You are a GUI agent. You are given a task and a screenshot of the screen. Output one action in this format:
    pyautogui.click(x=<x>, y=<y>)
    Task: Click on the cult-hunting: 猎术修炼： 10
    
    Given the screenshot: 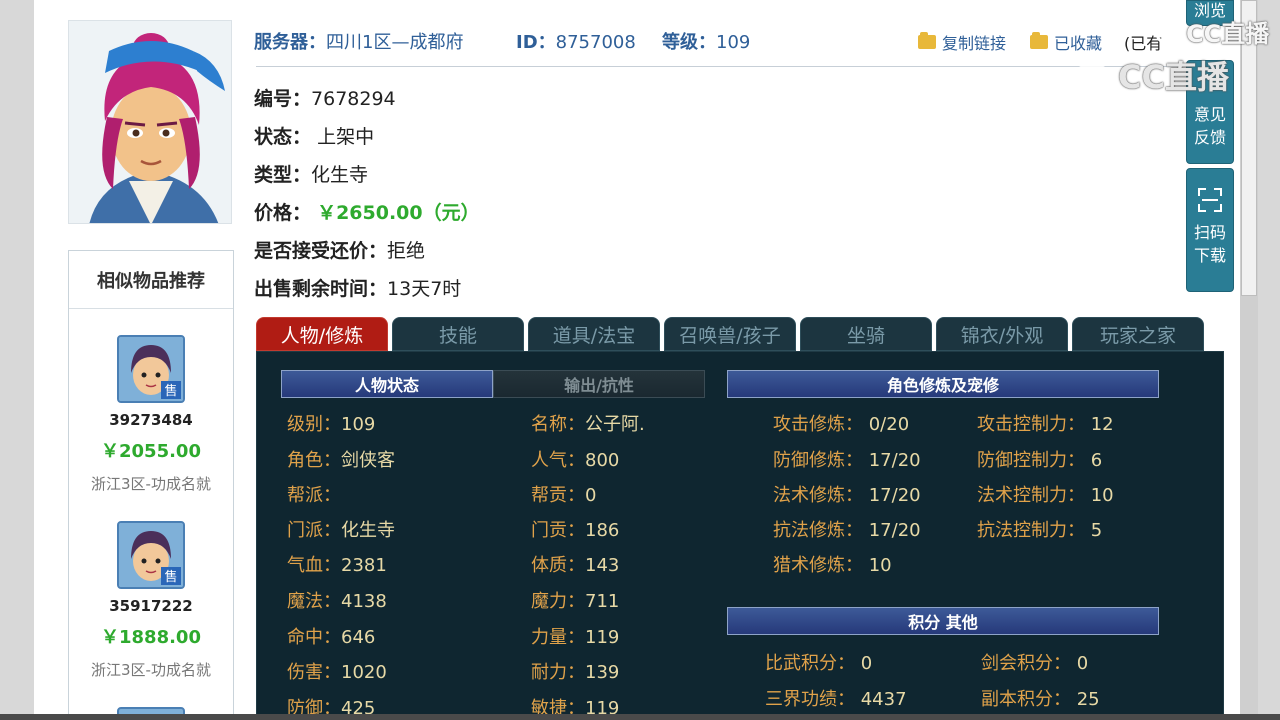 What is the action you would take?
    pyautogui.click(x=832, y=565)
    